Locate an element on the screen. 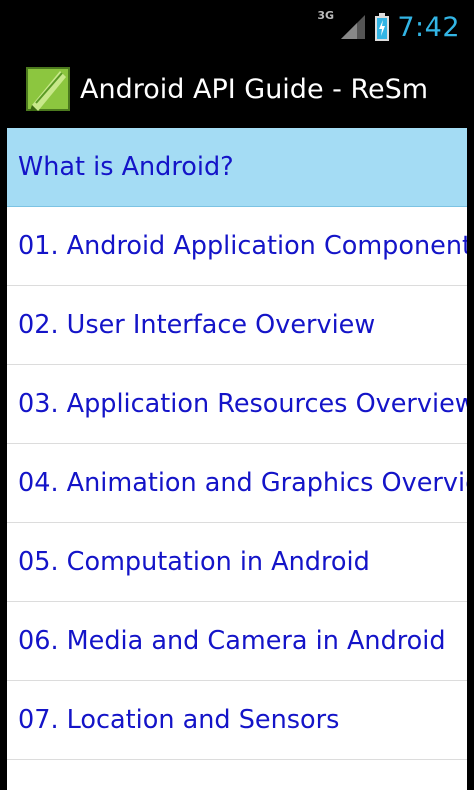  list-item-application-resources: 03. Application Resources Overview is located at coordinates (237, 404).